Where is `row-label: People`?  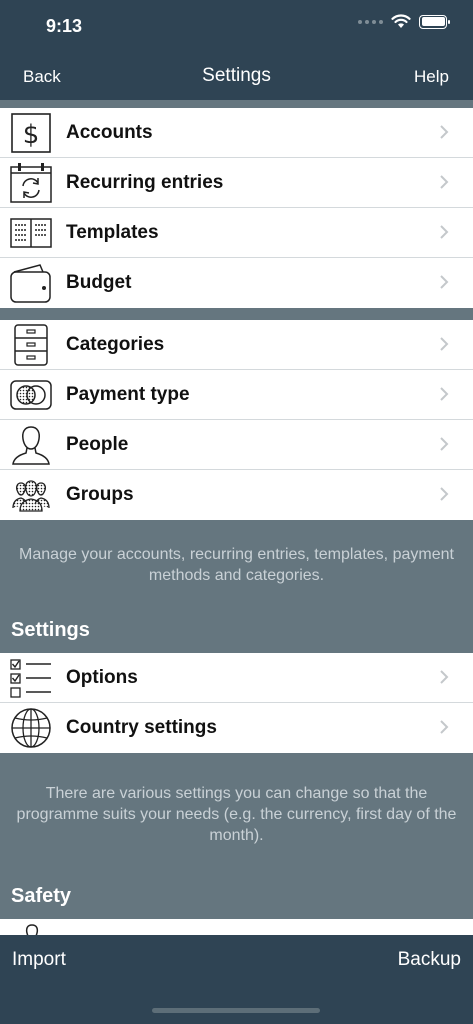
row-label: People is located at coordinates (97, 444).